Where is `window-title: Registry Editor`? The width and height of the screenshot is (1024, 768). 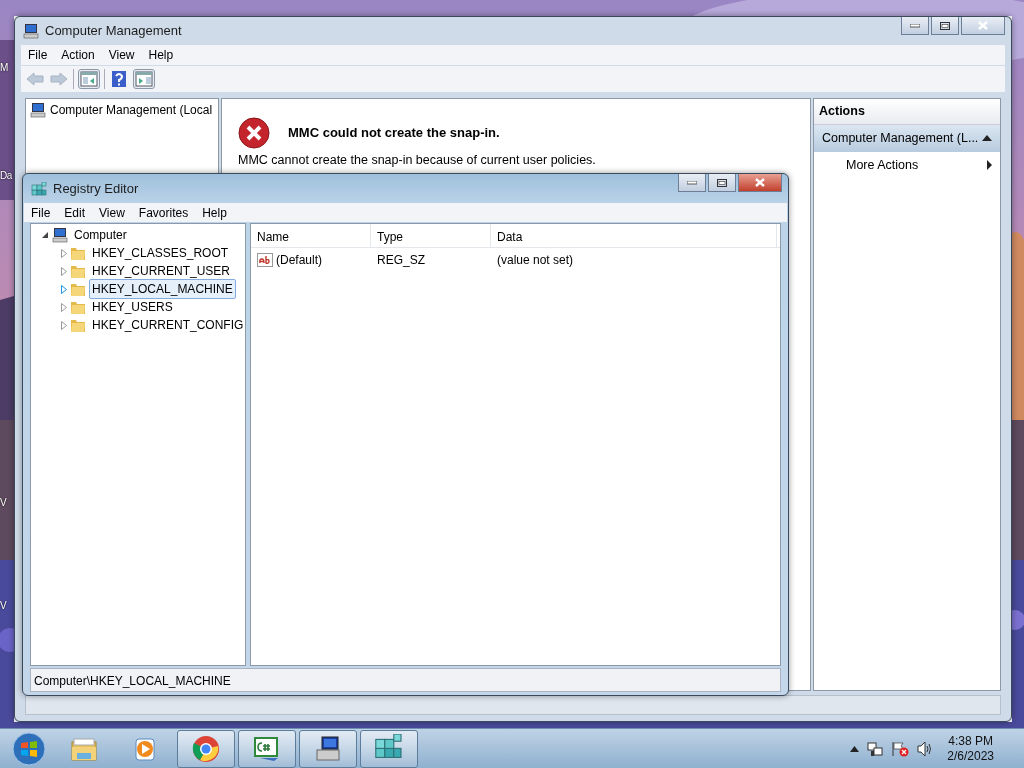 window-title: Registry Editor is located at coordinates (96, 188).